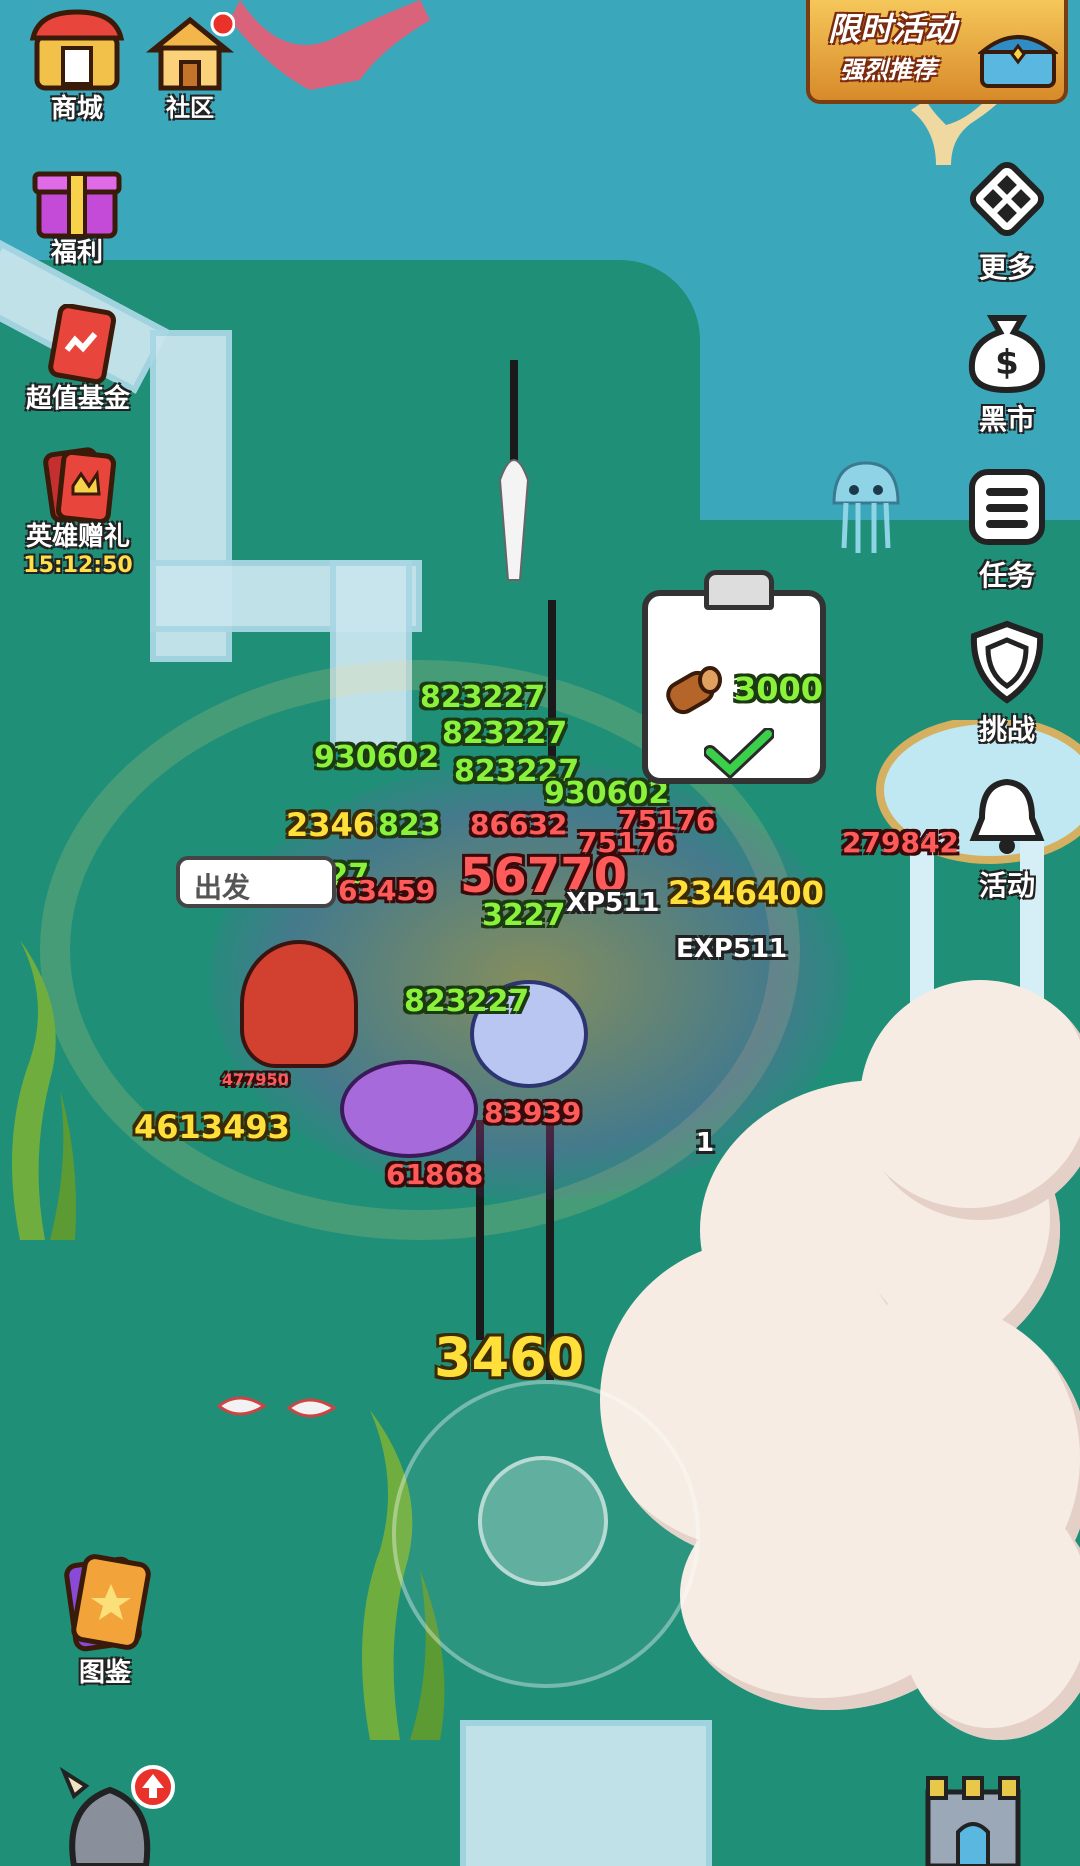  What do you see at coordinates (746, 893) in the screenshot?
I see `damage-number: 2346400` at bounding box center [746, 893].